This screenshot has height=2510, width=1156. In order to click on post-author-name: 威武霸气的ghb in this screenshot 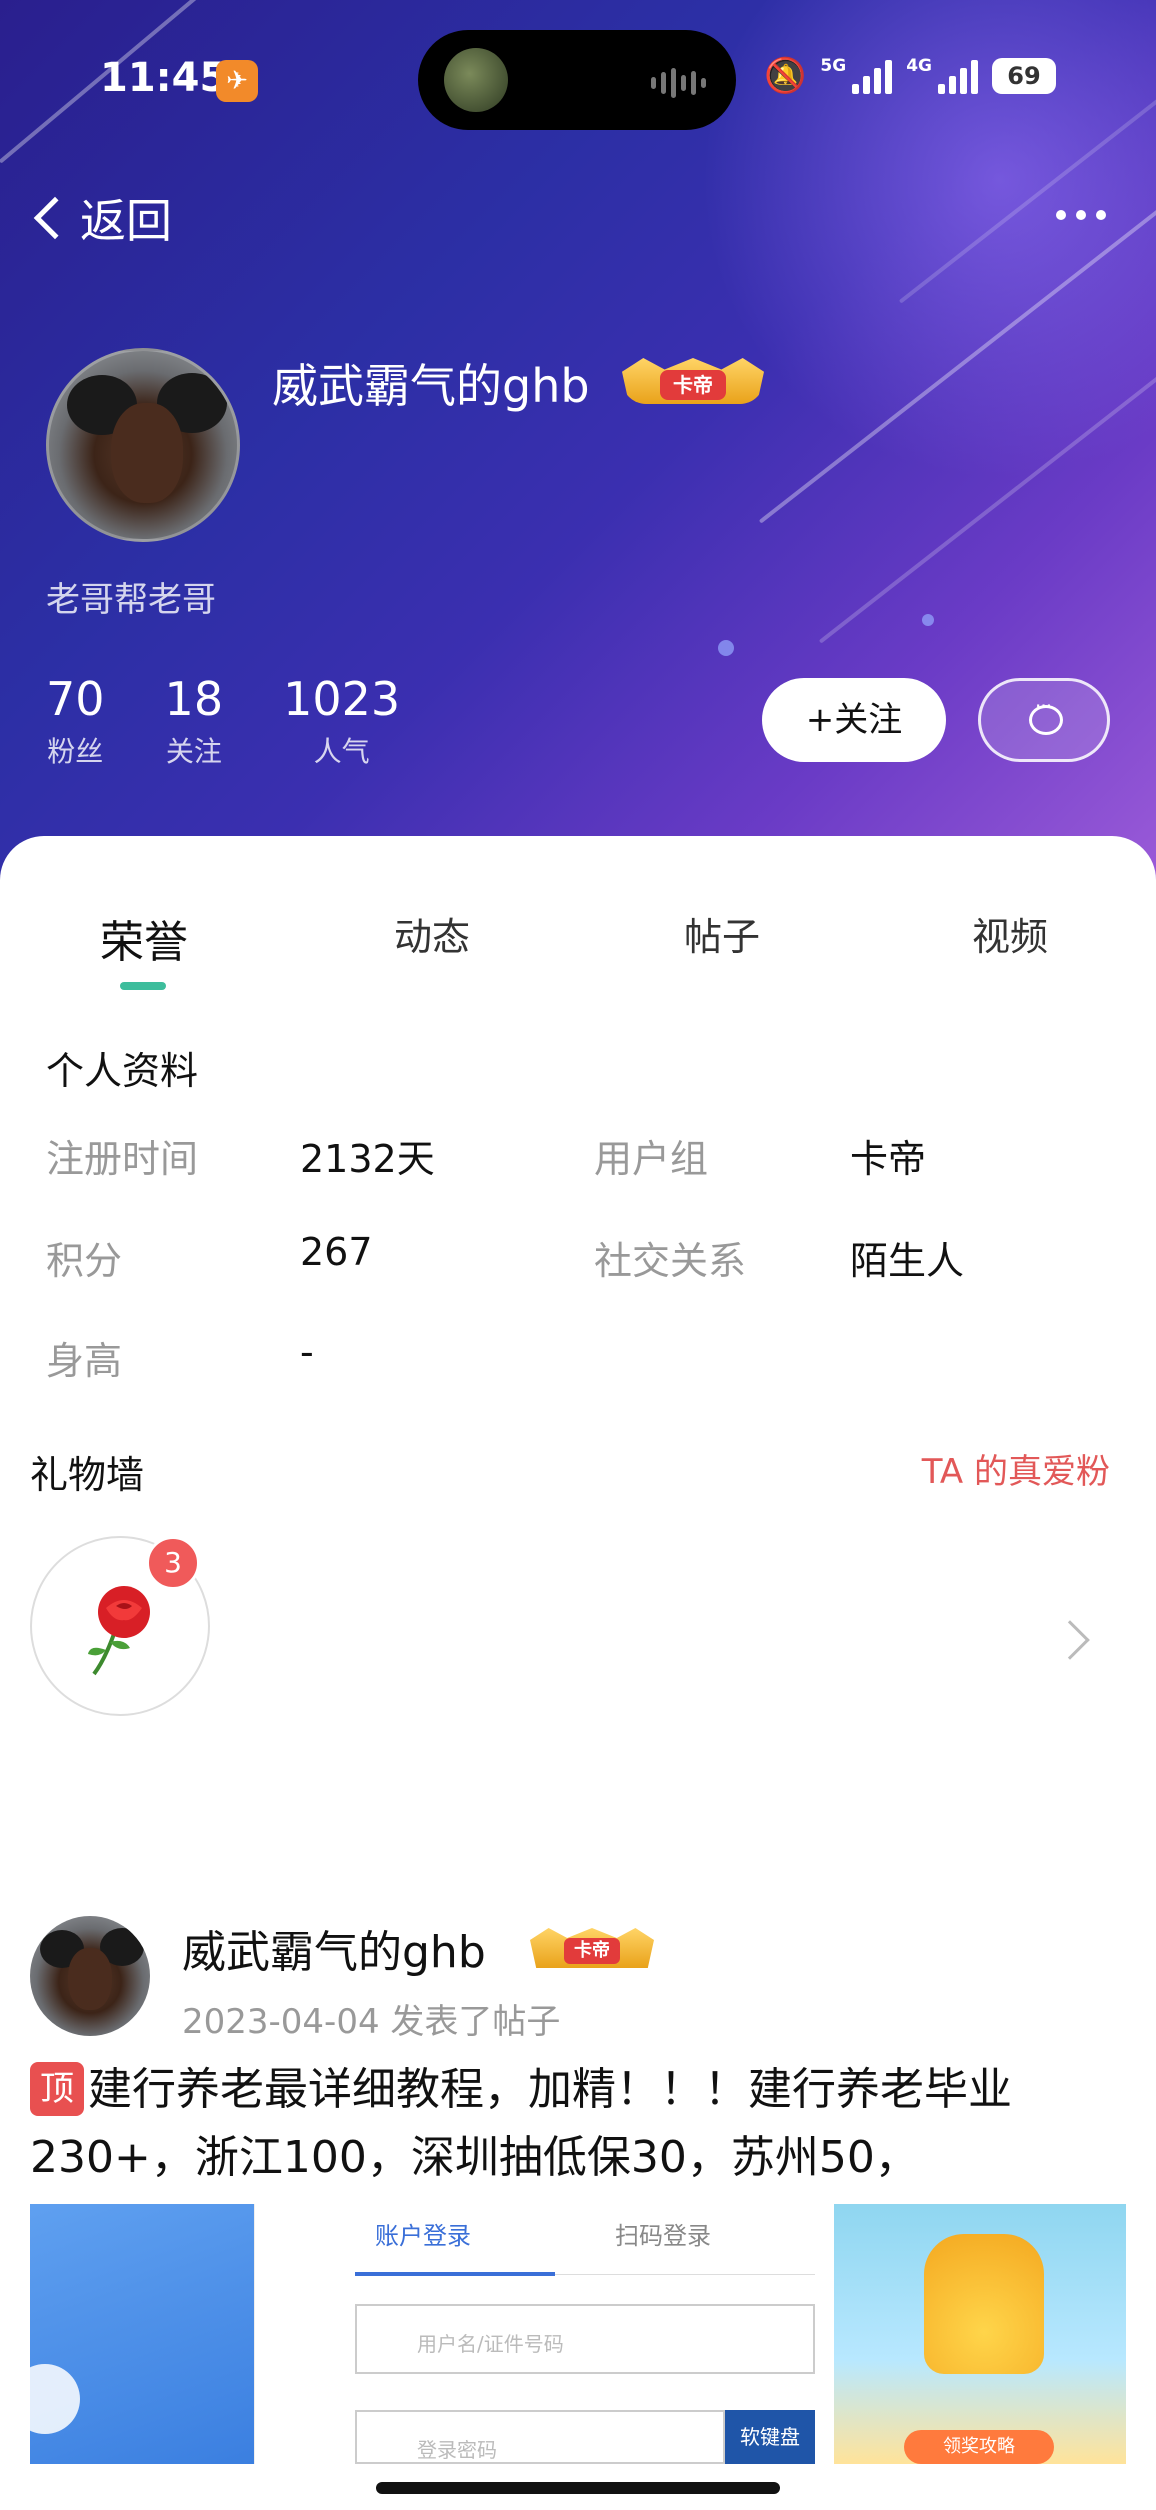, I will do `click(334, 1948)`.